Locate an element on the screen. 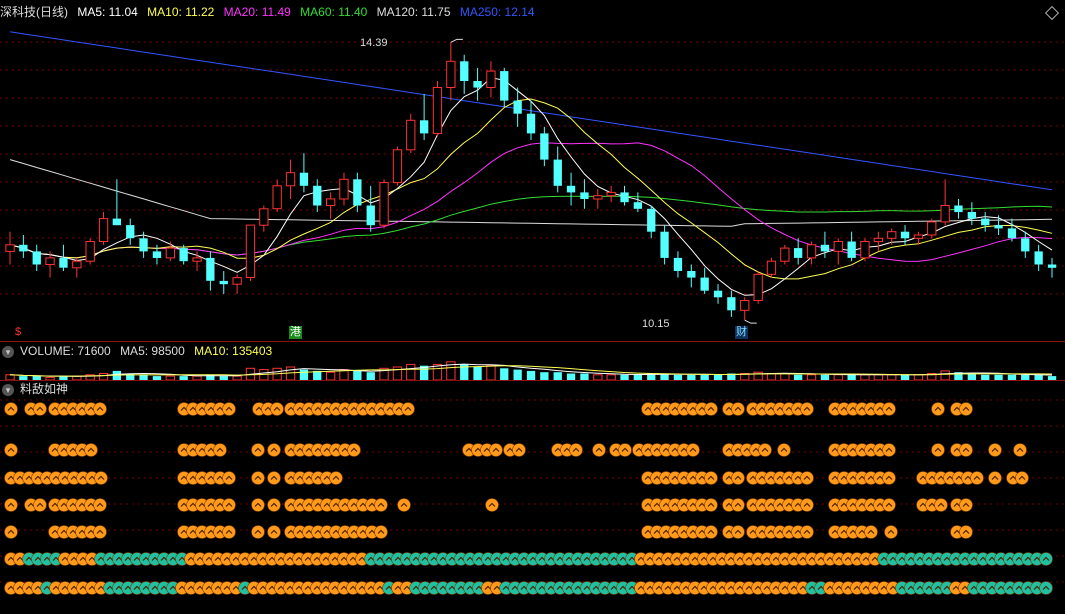  volume-ma10-label: MA10: 135403 is located at coordinates (233, 351).